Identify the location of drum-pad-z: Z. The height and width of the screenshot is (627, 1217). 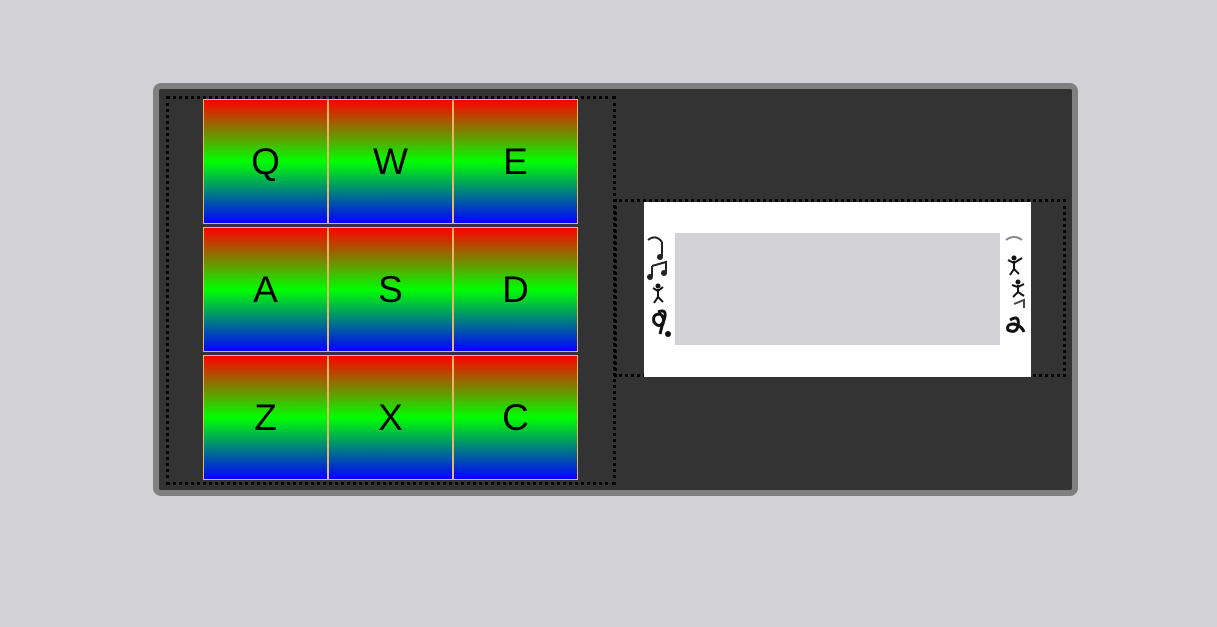
(265, 417).